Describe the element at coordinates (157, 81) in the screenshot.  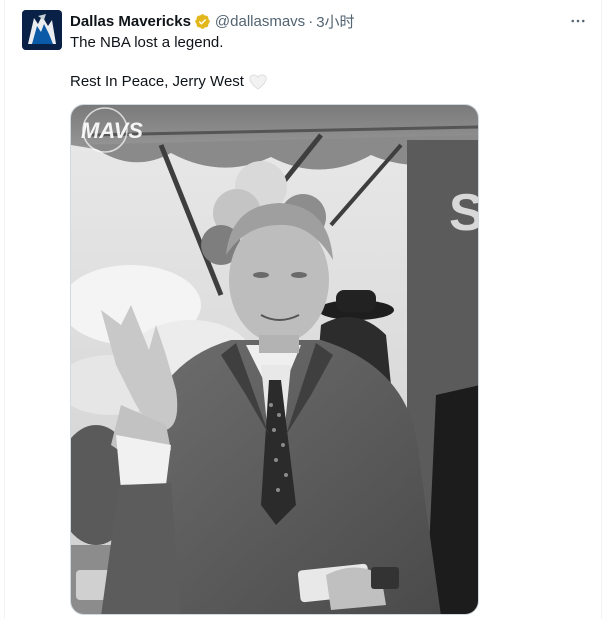
I see `tweet-text-rest-in-peace: Rest In Peace, Jerry West` at that location.